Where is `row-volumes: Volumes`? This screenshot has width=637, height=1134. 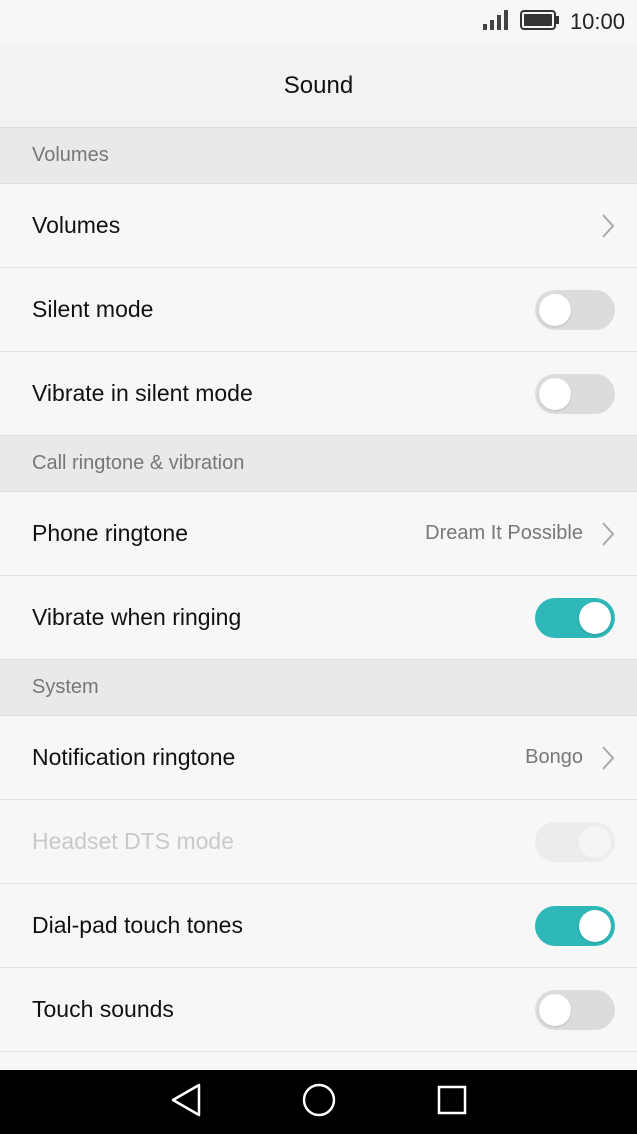 row-volumes: Volumes is located at coordinates (318, 226).